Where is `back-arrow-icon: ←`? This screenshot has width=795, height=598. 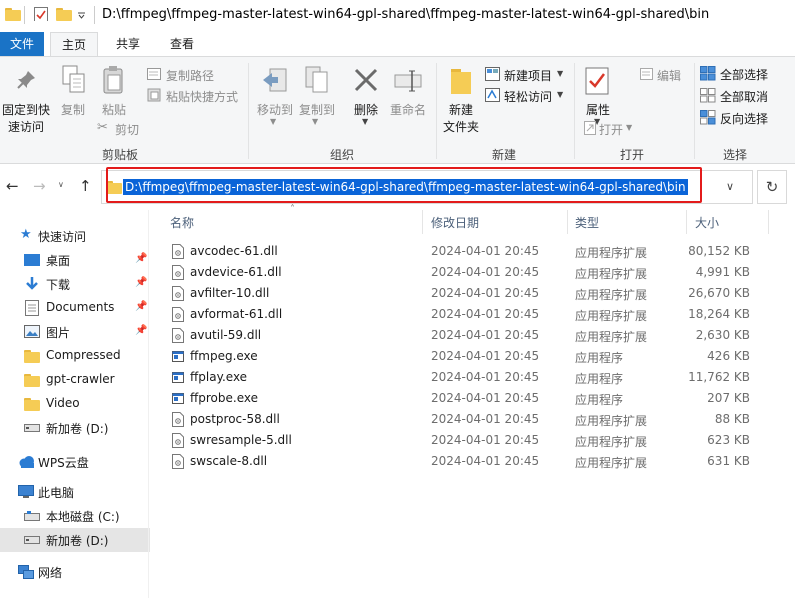 back-arrow-icon: ← is located at coordinates (12, 186).